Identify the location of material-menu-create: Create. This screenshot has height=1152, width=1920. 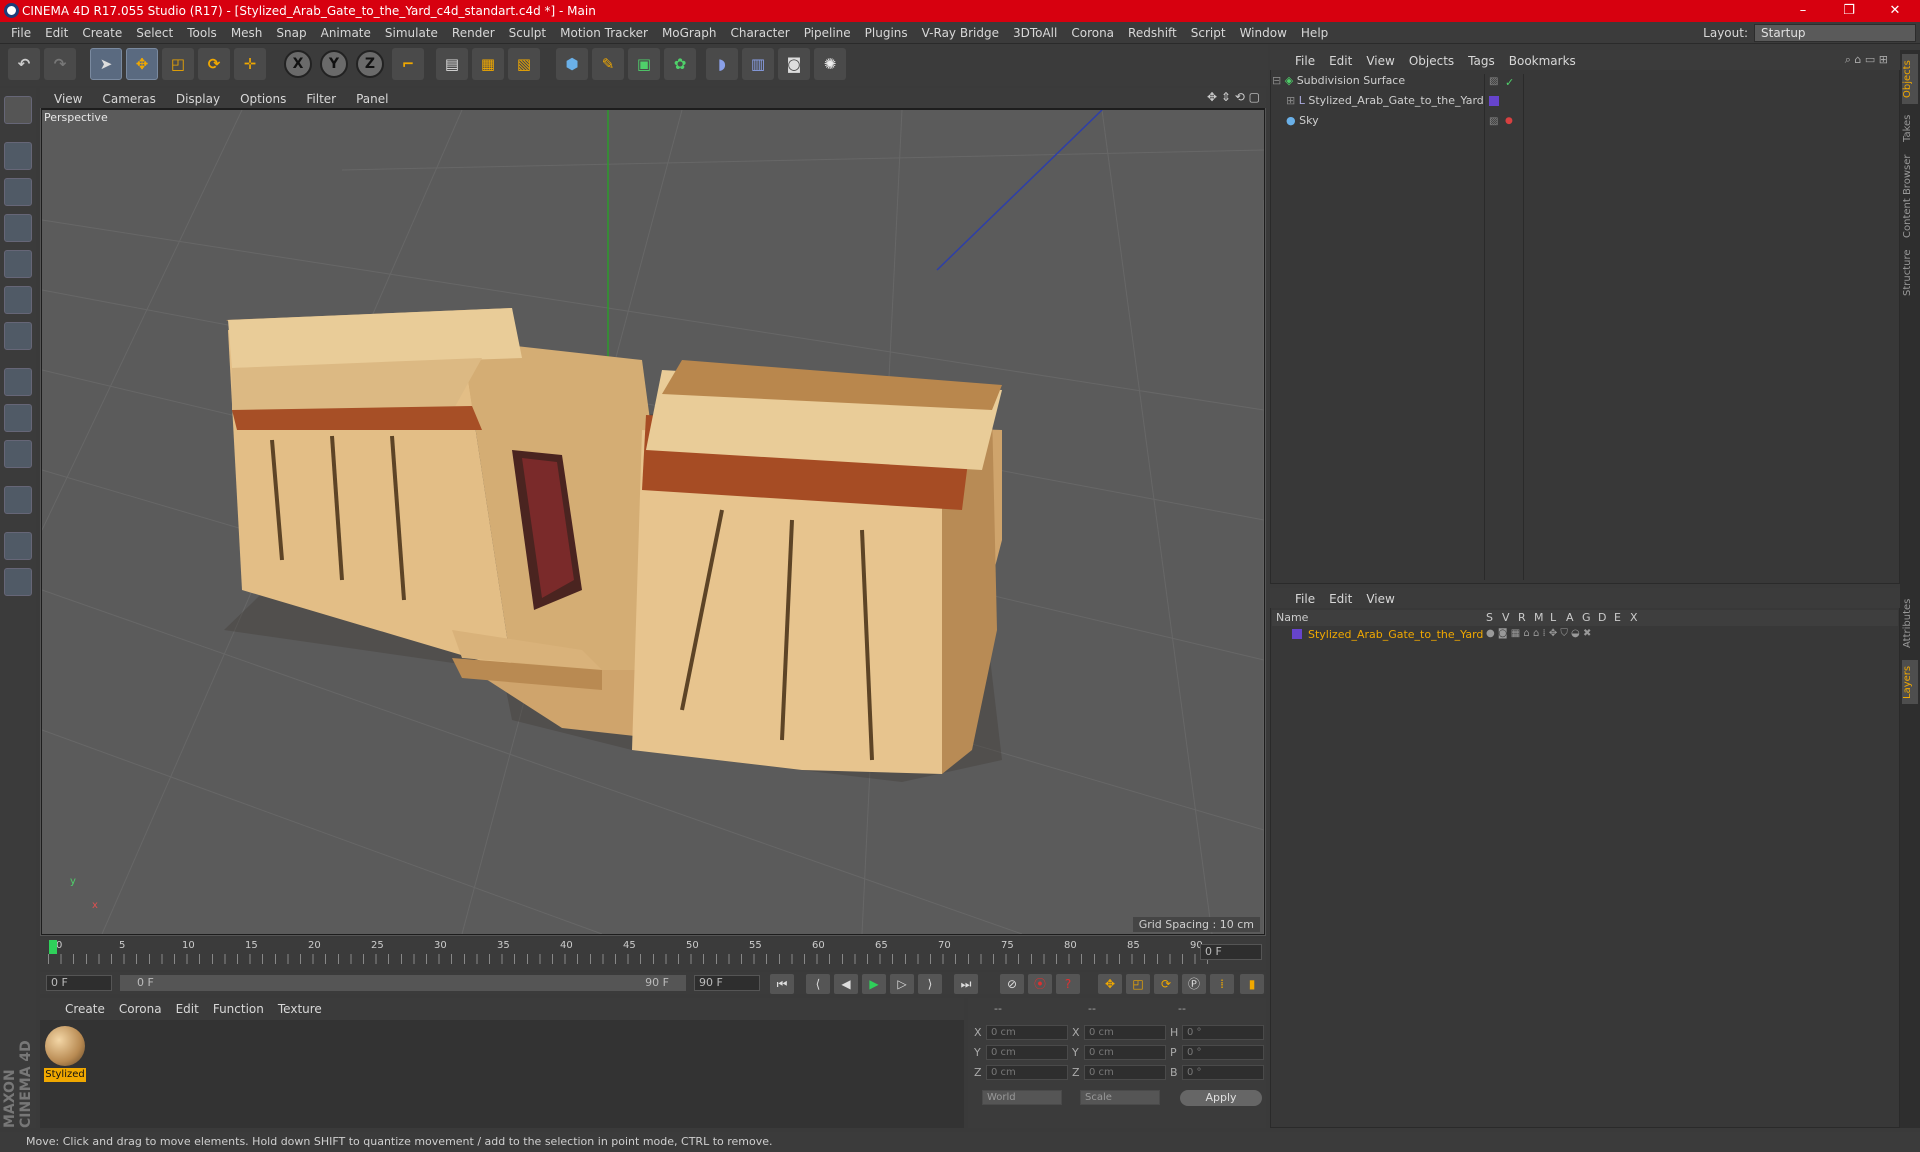
(85, 1009).